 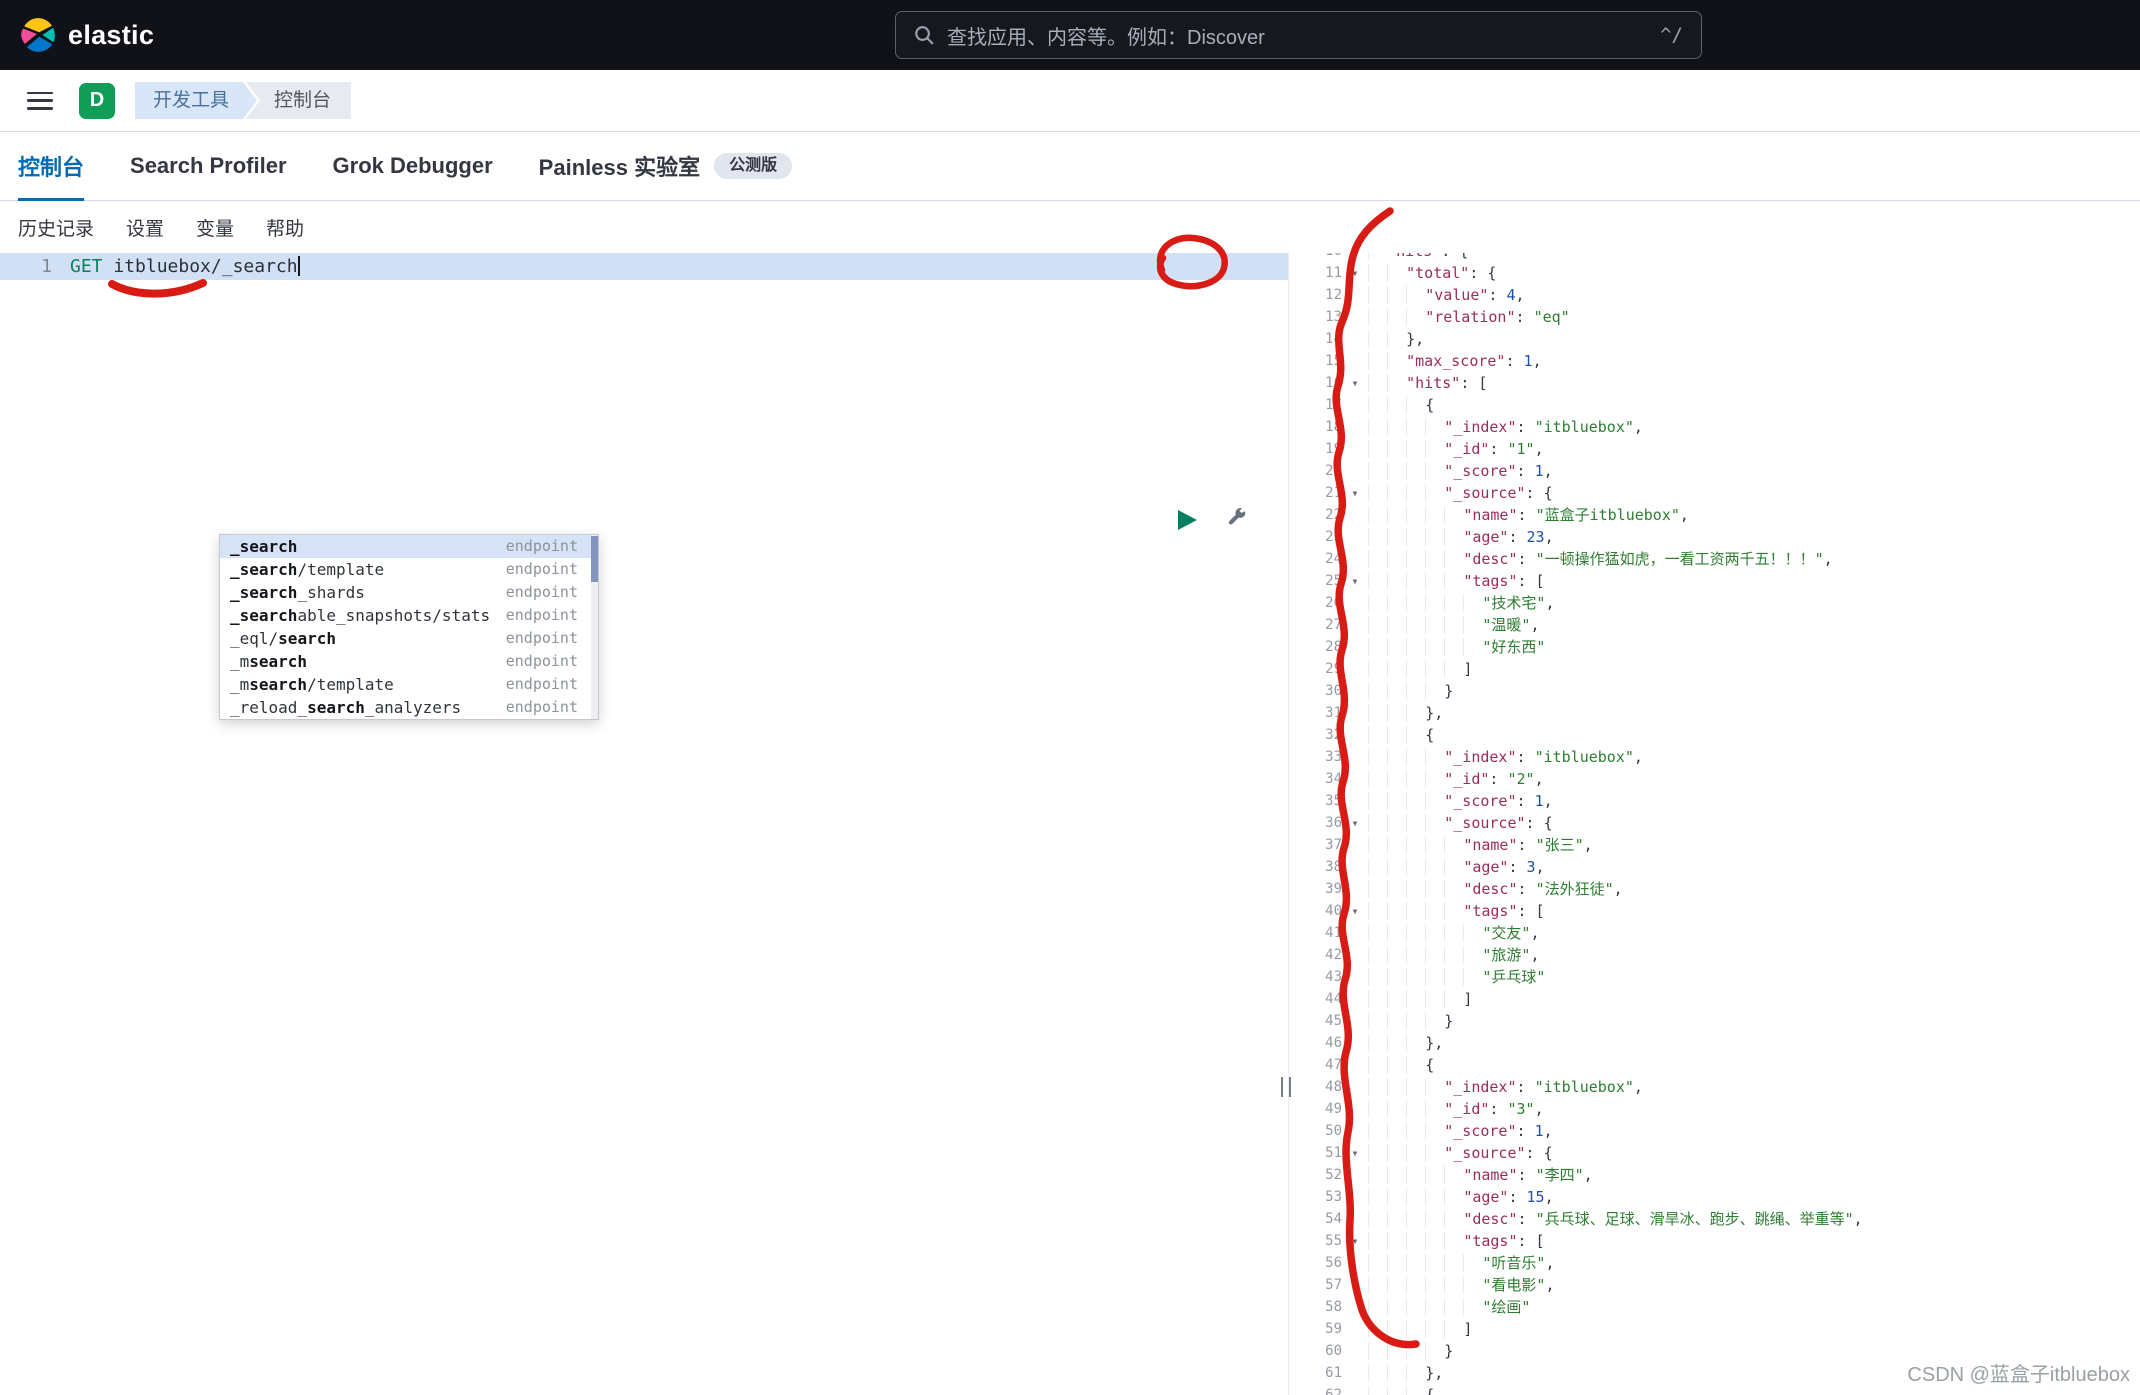 What do you see at coordinates (1455, 361) in the screenshot?
I see `json-code: "max_score": 1,` at bounding box center [1455, 361].